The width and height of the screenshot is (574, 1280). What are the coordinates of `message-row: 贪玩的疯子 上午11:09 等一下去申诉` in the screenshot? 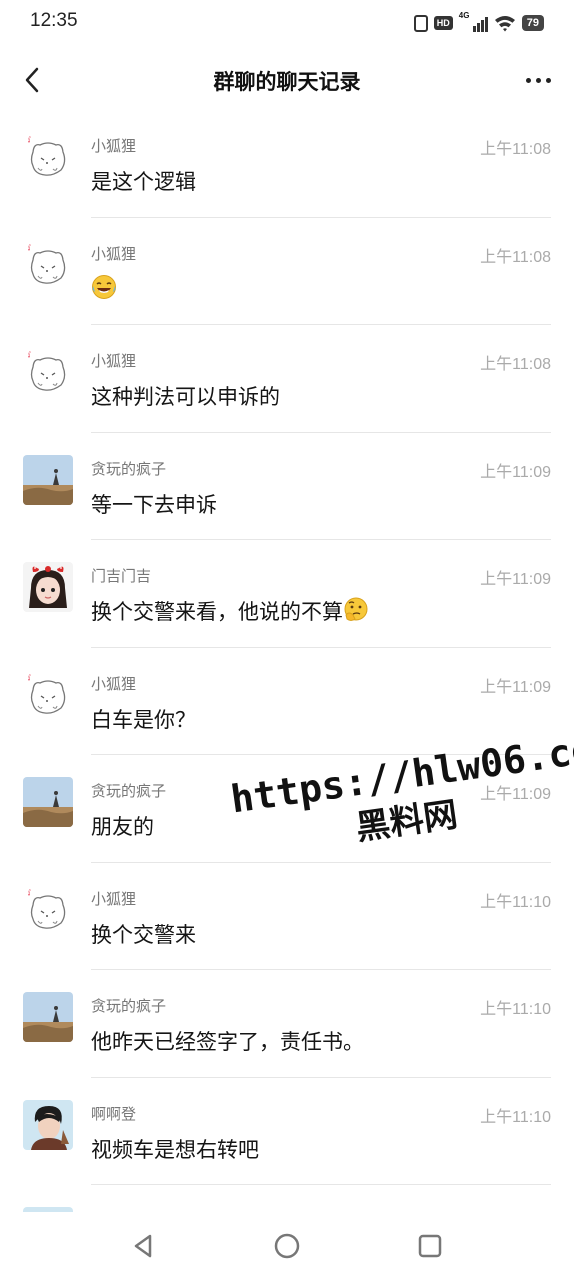 It's located at (287, 486).